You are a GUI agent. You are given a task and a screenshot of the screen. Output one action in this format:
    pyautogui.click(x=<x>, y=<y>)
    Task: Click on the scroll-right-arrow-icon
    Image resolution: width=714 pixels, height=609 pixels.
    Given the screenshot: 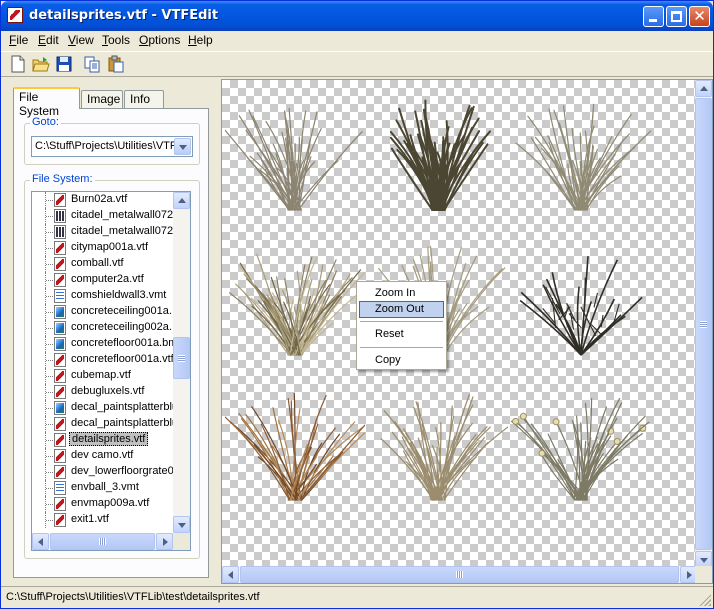 What is the action you would take?
    pyautogui.click(x=164, y=541)
    